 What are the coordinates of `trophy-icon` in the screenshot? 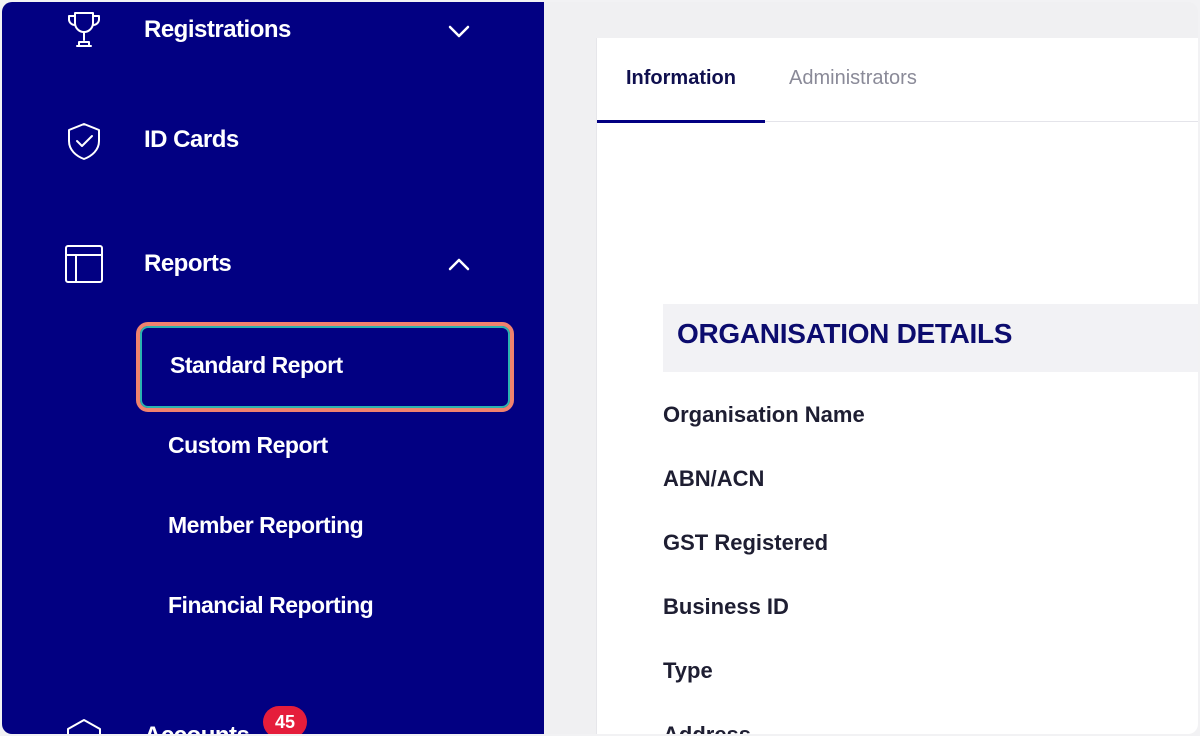 It's located at (84, 30).